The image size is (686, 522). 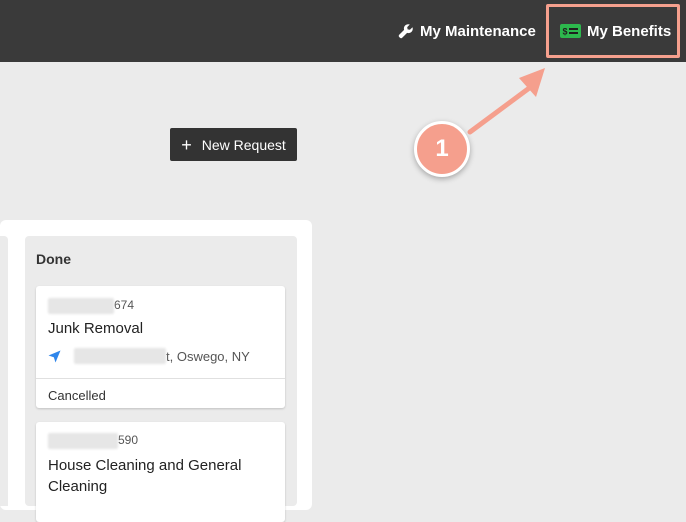 I want to click on request-id-suffix: 674, so click(x=124, y=305).